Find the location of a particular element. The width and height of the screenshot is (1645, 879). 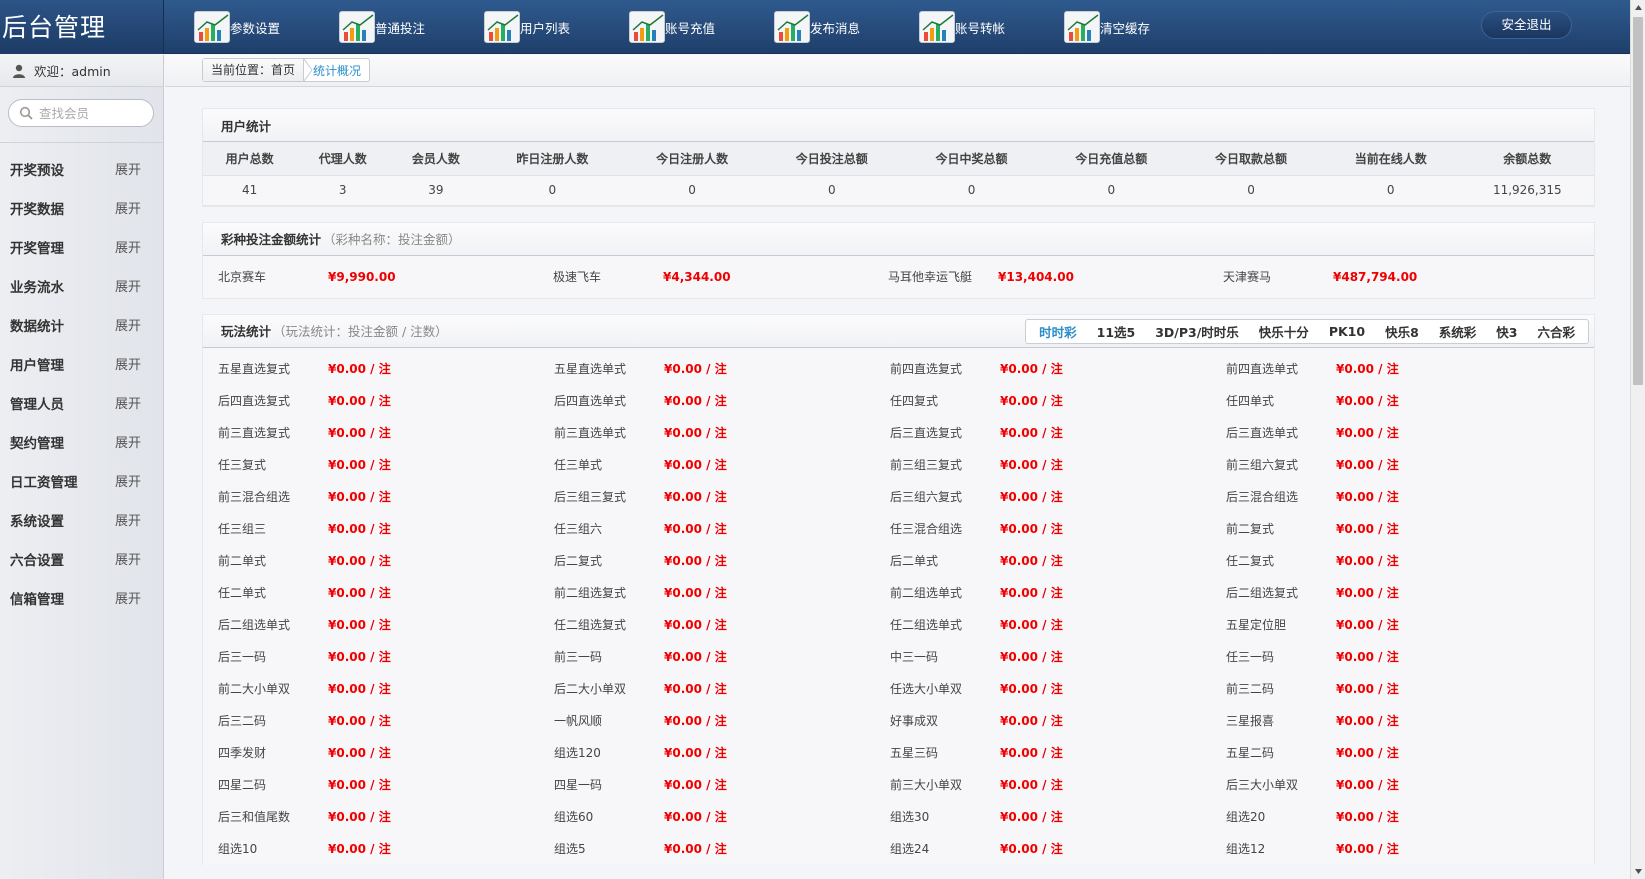

top-bar: 后台管理 参数设置 普通投注 用户列表 账号充值 发布消息 账号转帐 清空缓存 安全退出 is located at coordinates (815, 27).